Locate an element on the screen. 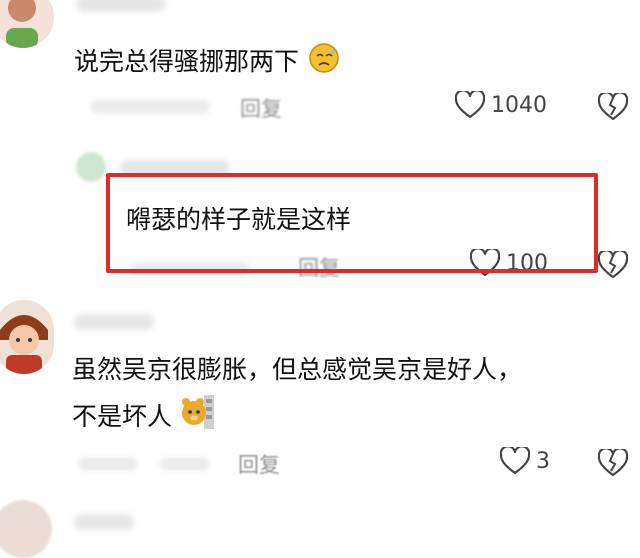 This screenshot has height=558, width=640. comment-text-line1: 虽然吴京很膨胀，但总感觉吴京是好人， is located at coordinates (297, 369).